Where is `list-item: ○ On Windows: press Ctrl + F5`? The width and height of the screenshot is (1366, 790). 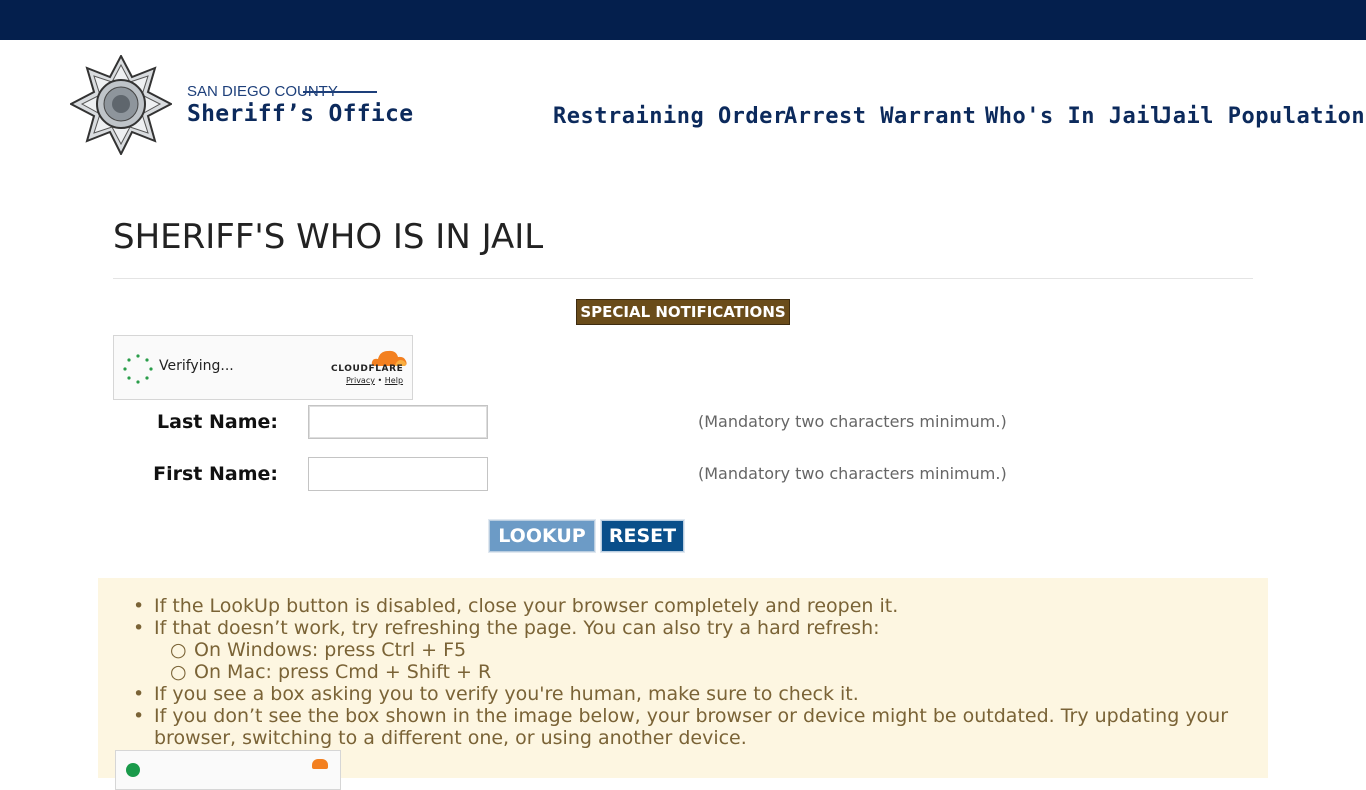 list-item: ○ On Windows: press Ctrl + F5 is located at coordinates (318, 650).